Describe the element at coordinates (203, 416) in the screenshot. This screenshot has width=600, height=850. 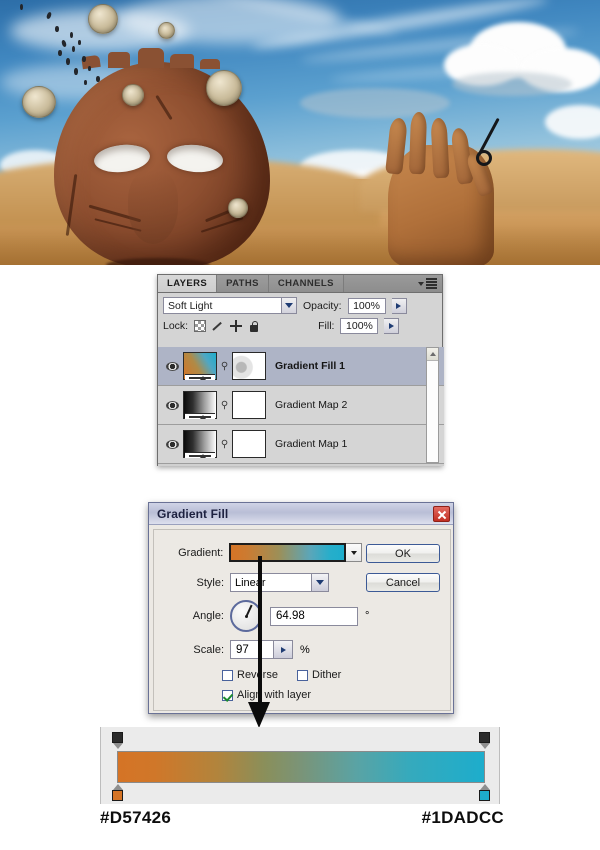
I see `gradient-slider-marker` at that location.